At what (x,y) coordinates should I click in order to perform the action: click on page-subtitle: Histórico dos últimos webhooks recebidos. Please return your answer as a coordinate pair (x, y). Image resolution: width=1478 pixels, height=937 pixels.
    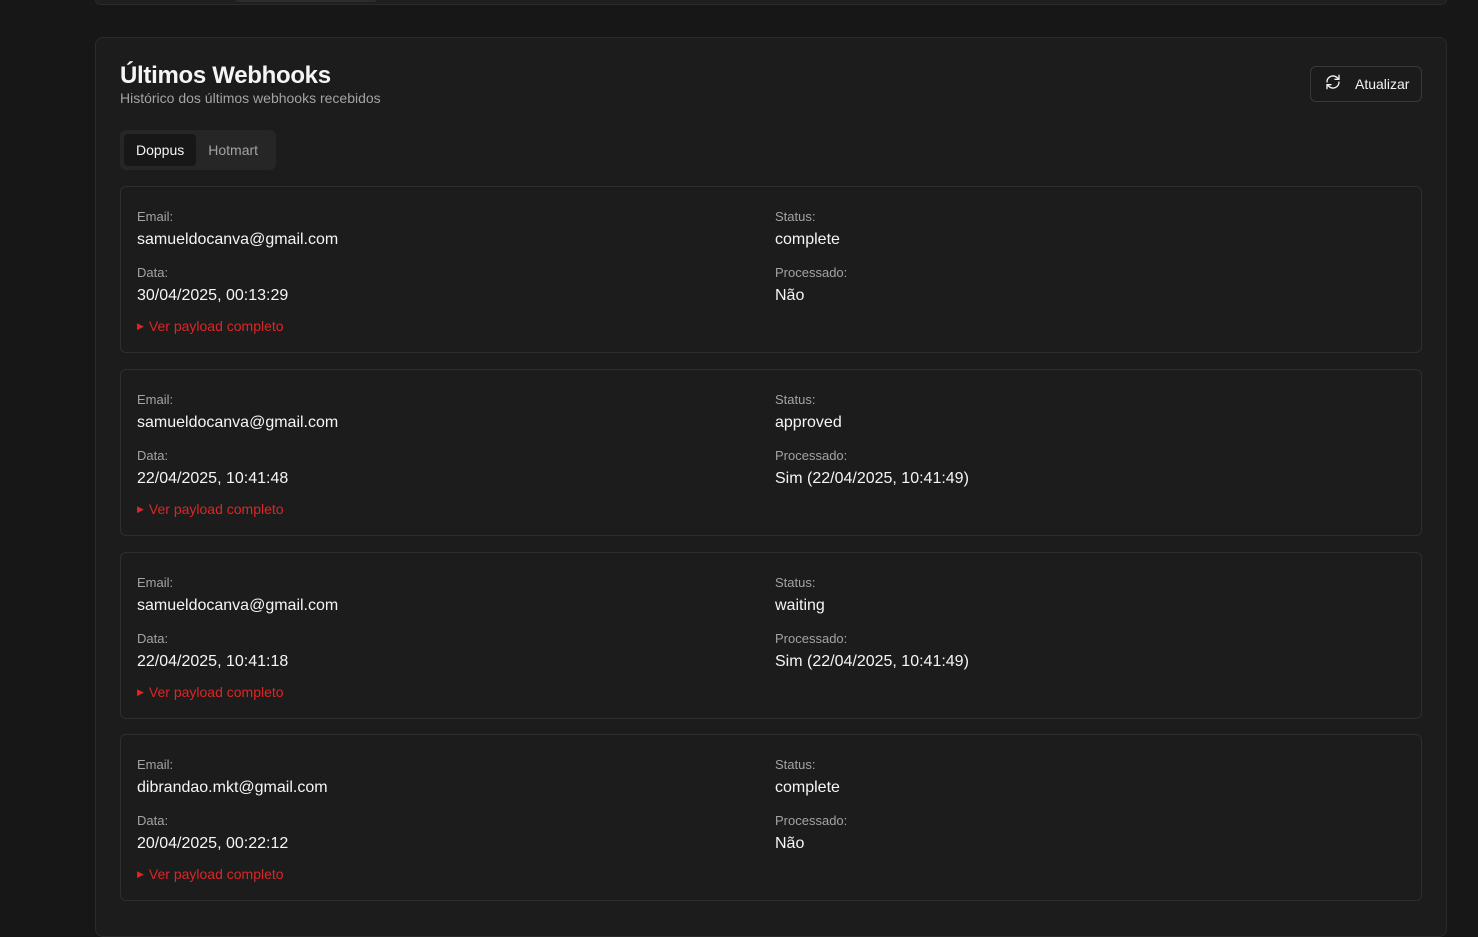
    Looking at the image, I should click on (250, 98).